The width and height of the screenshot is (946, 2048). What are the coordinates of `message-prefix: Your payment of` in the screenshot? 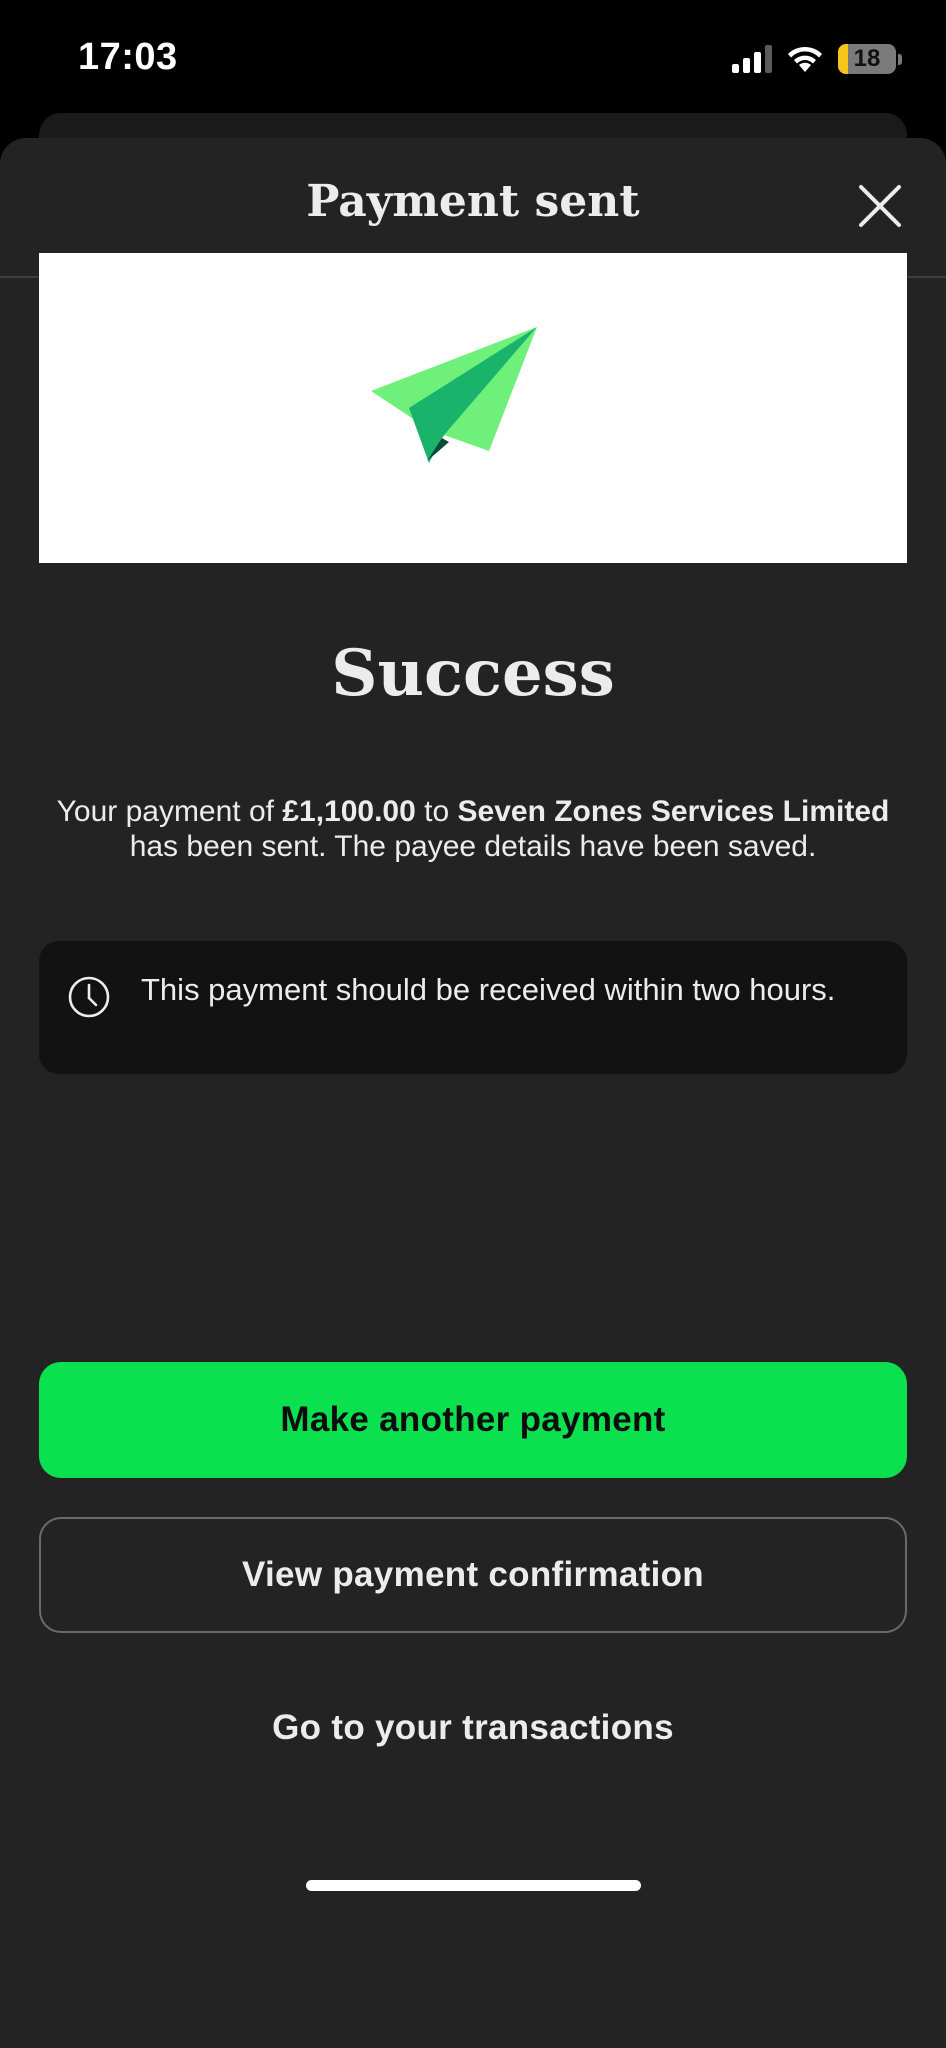 It's located at (169, 811).